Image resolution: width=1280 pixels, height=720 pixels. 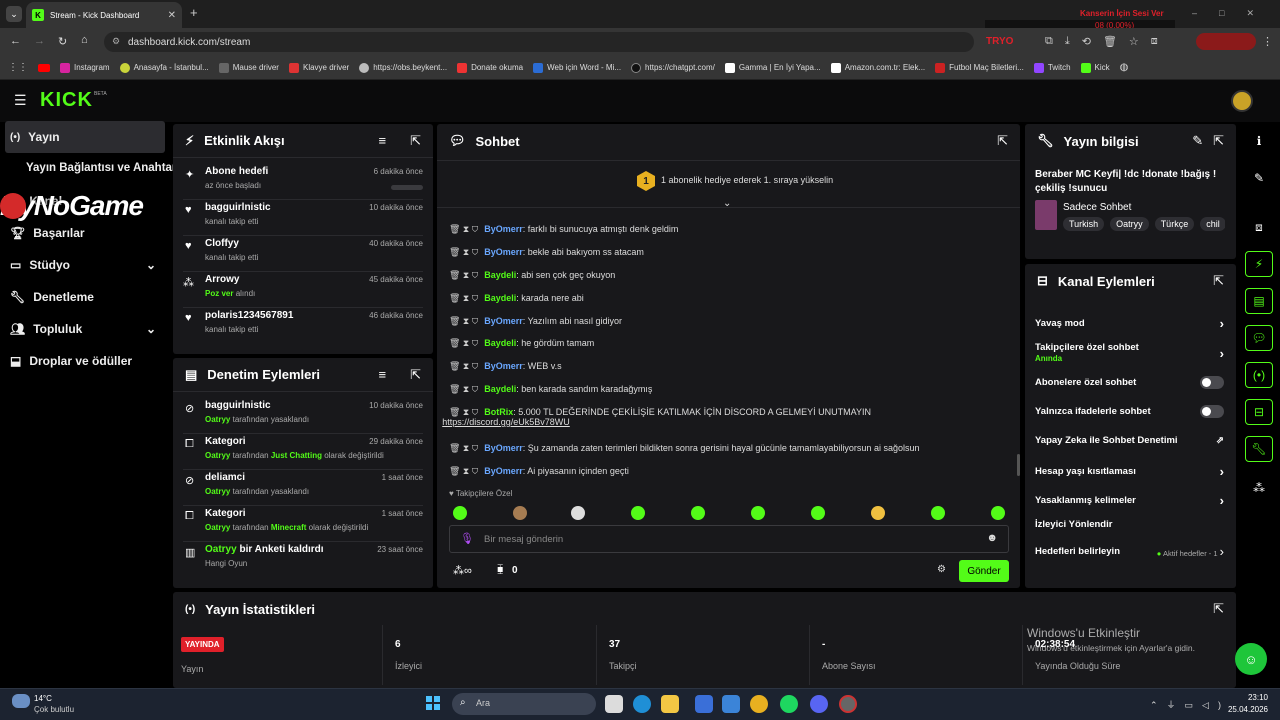 What do you see at coordinates (1212, 411) in the screenshot?
I see `toggle-switch` at bounding box center [1212, 411].